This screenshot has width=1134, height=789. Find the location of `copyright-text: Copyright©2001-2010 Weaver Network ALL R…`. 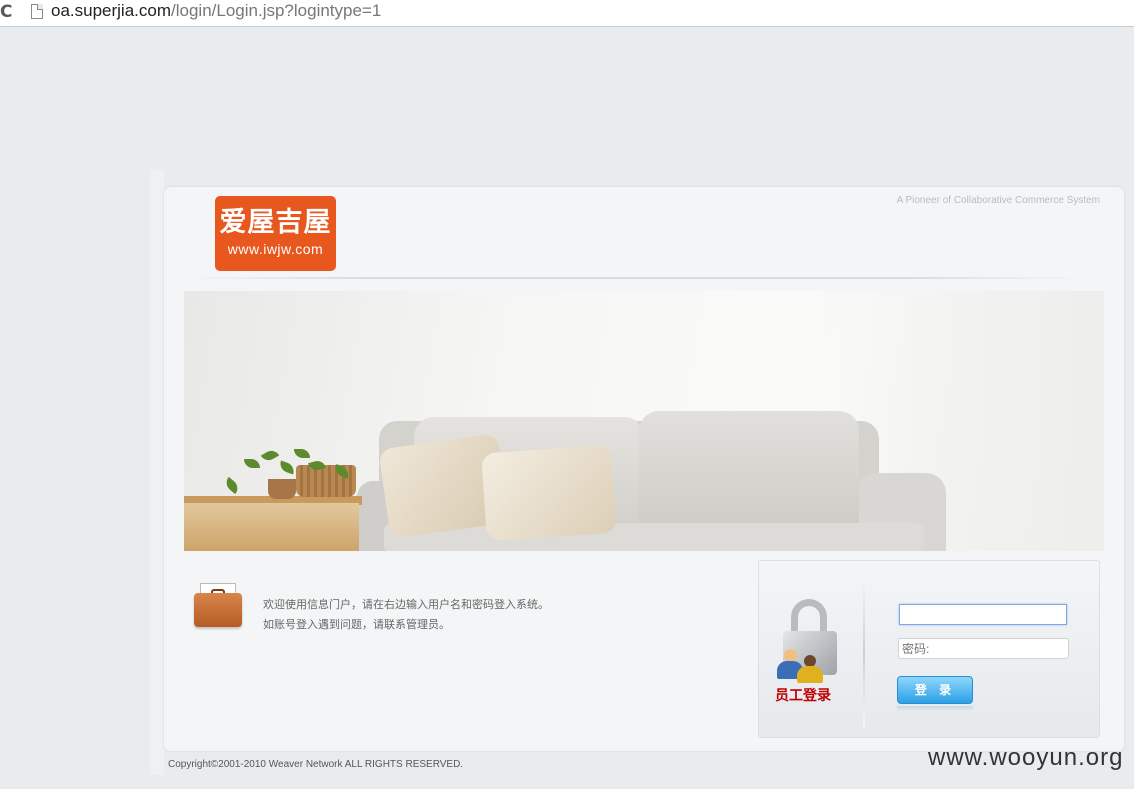

copyright-text: Copyright©2001-2010 Weaver Network ALL R… is located at coordinates (316, 764).